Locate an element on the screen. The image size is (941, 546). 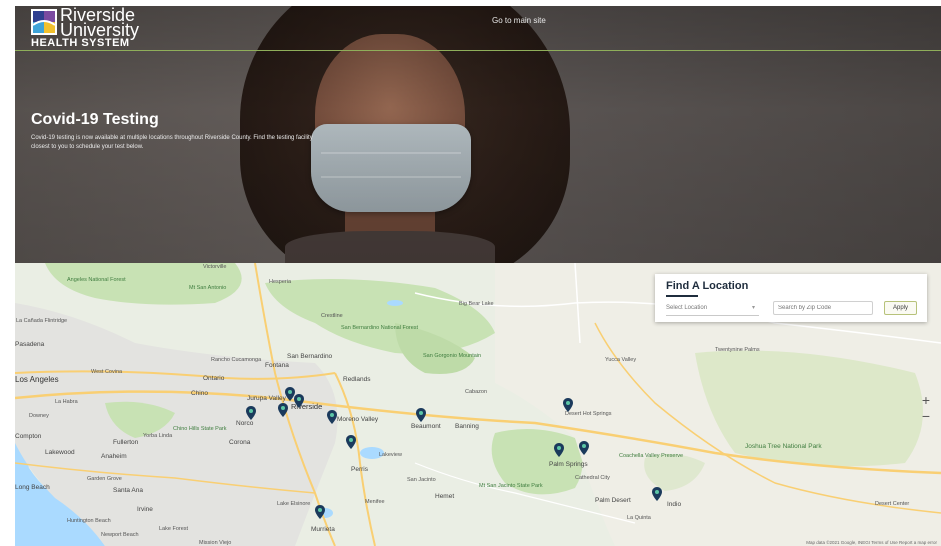
map-label-pasadena: Pasadena is located at coordinates (30, 344).